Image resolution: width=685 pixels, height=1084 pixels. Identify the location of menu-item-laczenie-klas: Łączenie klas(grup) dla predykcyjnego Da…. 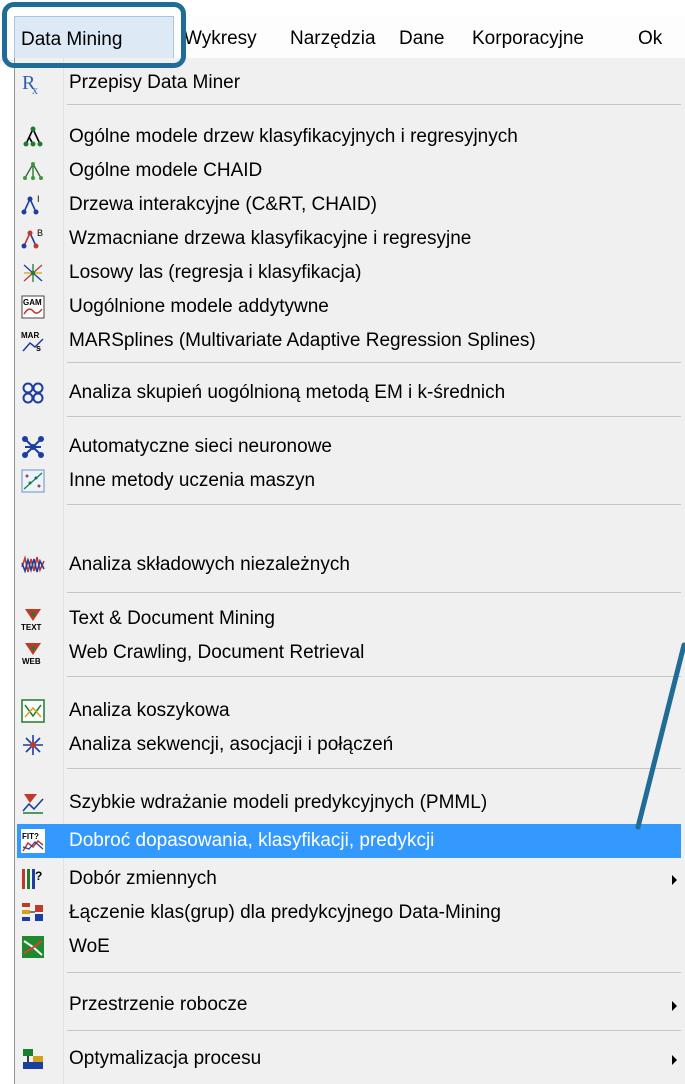
(349, 913).